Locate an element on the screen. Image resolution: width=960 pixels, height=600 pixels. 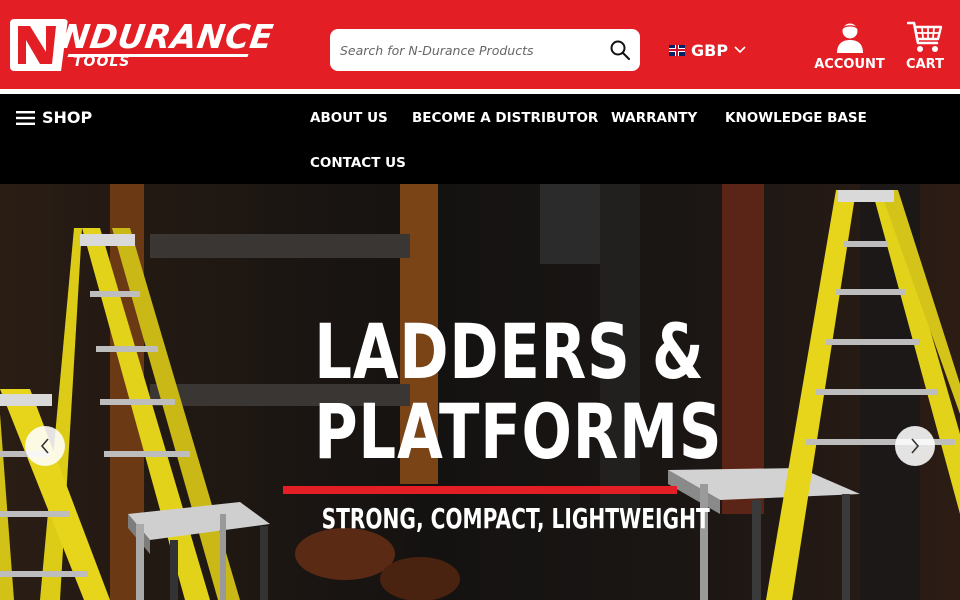
carousel-prev-button is located at coordinates (45, 446).